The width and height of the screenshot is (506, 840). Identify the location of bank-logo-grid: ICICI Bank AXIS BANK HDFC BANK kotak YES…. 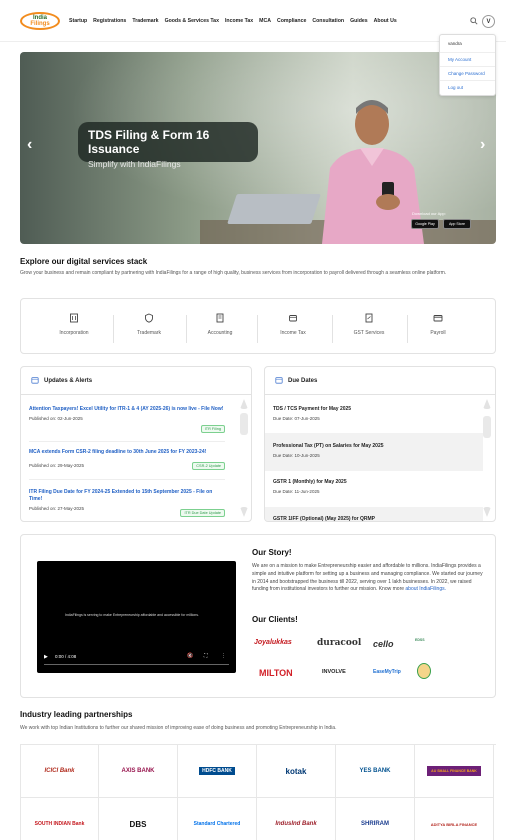
(258, 792).